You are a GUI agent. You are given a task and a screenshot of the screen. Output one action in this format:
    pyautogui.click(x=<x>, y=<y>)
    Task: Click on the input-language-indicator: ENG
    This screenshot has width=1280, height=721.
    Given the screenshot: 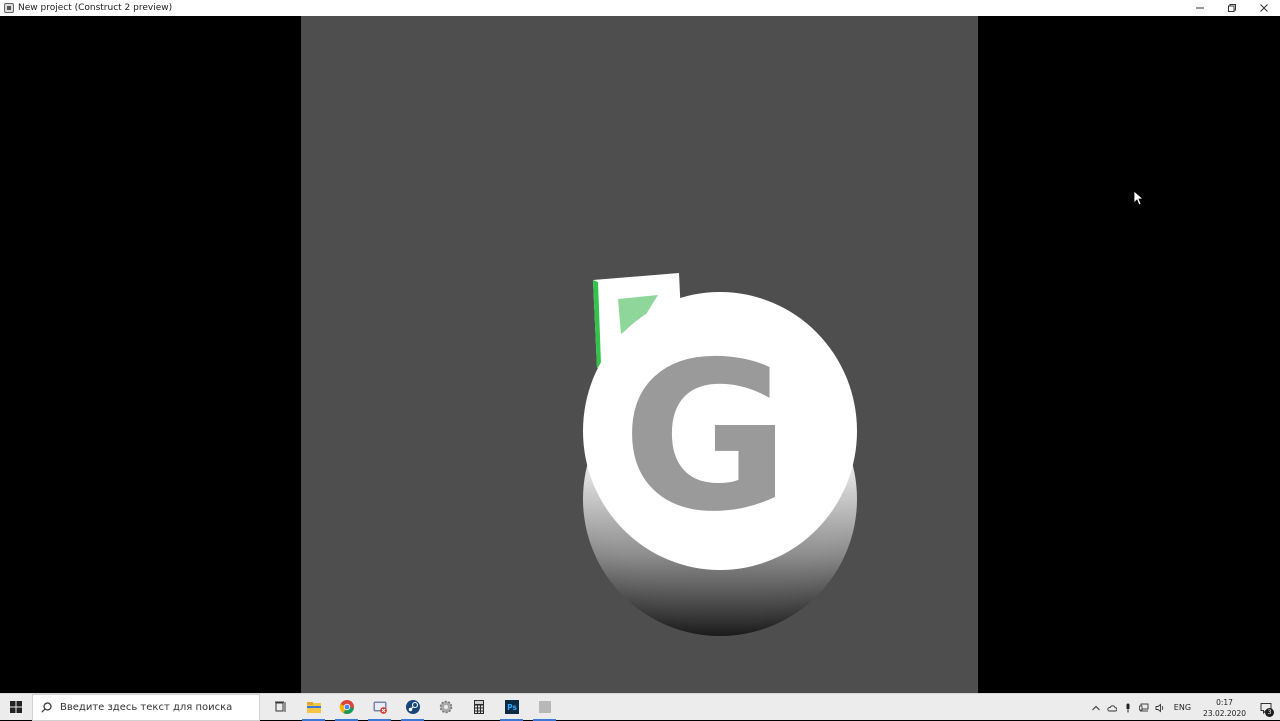 What is the action you would take?
    pyautogui.click(x=1182, y=707)
    